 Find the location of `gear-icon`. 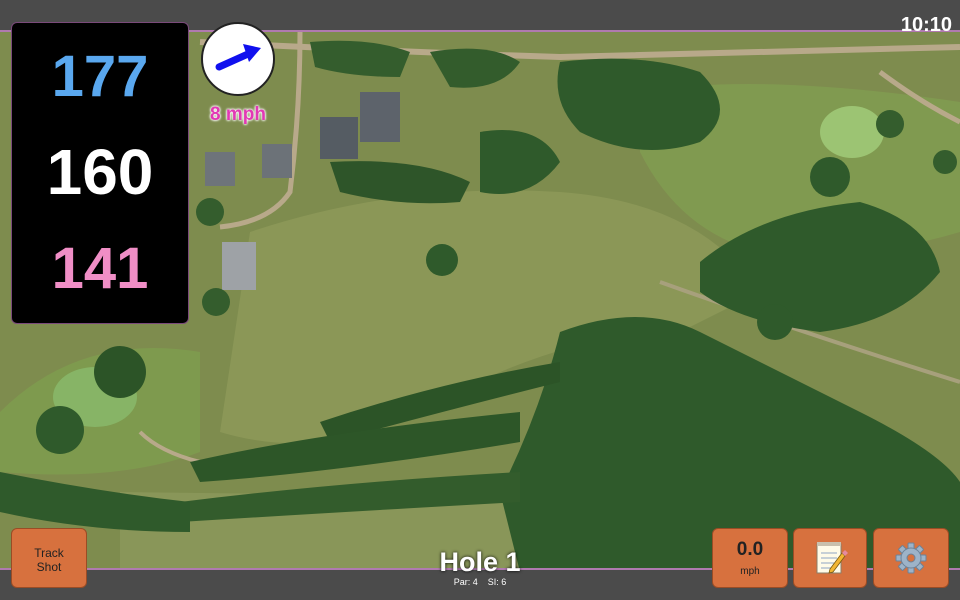

gear-icon is located at coordinates (911, 558).